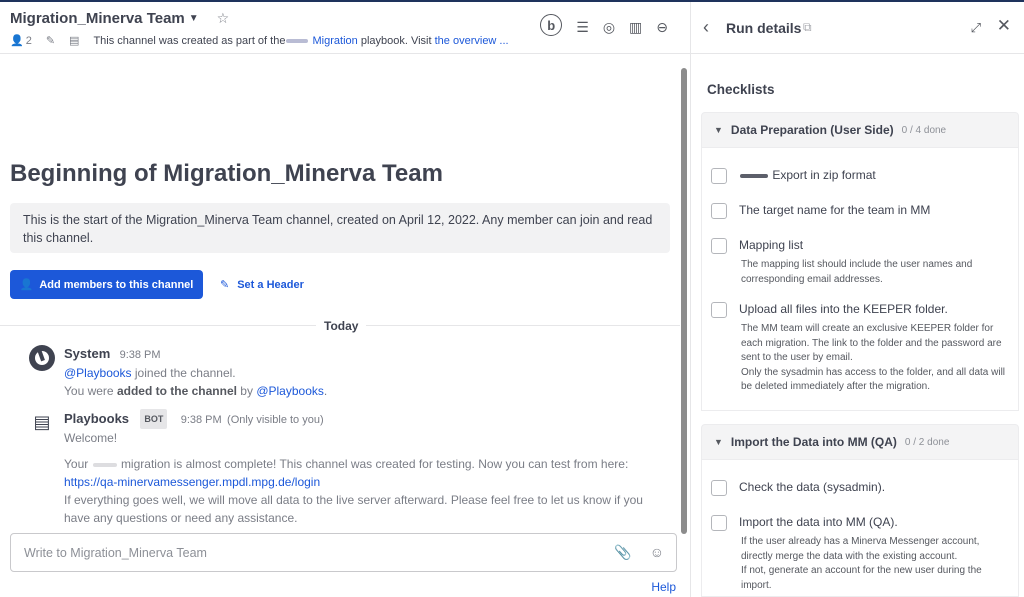 The image size is (1024, 597). I want to click on checklist-title: Import the Data into MM (QA), so click(813, 442).